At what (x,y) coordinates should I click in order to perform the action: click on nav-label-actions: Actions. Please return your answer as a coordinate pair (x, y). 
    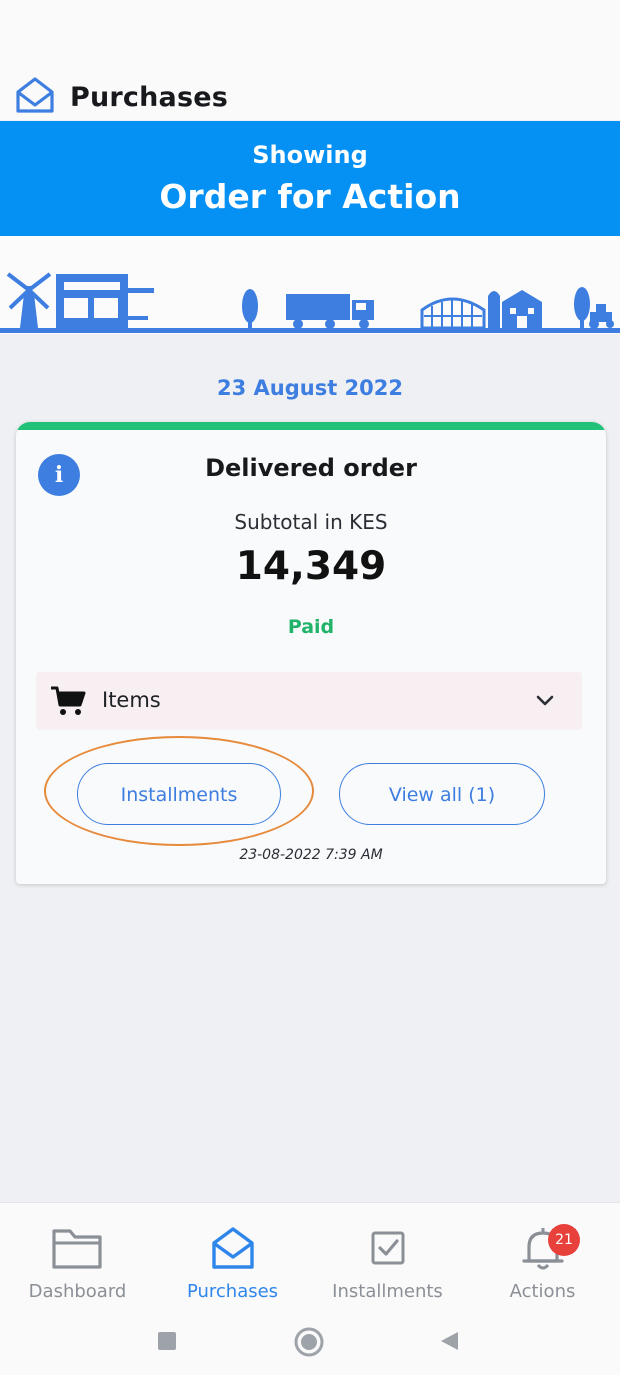
    Looking at the image, I should click on (542, 1291).